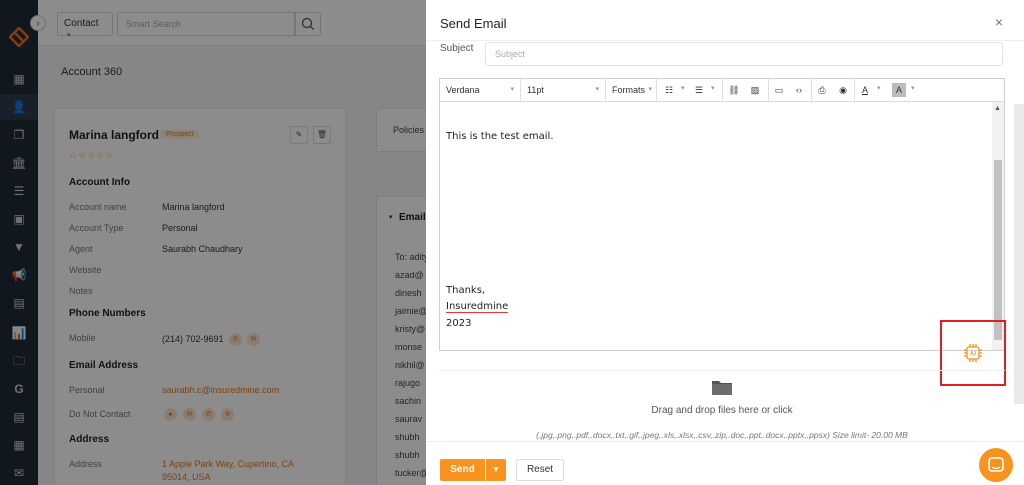 This screenshot has height=485, width=1024. I want to click on chat-icon, so click(996, 464).